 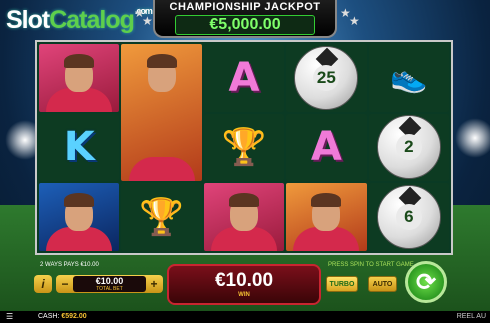 I want to click on win-value: €10.00, so click(x=244, y=280).